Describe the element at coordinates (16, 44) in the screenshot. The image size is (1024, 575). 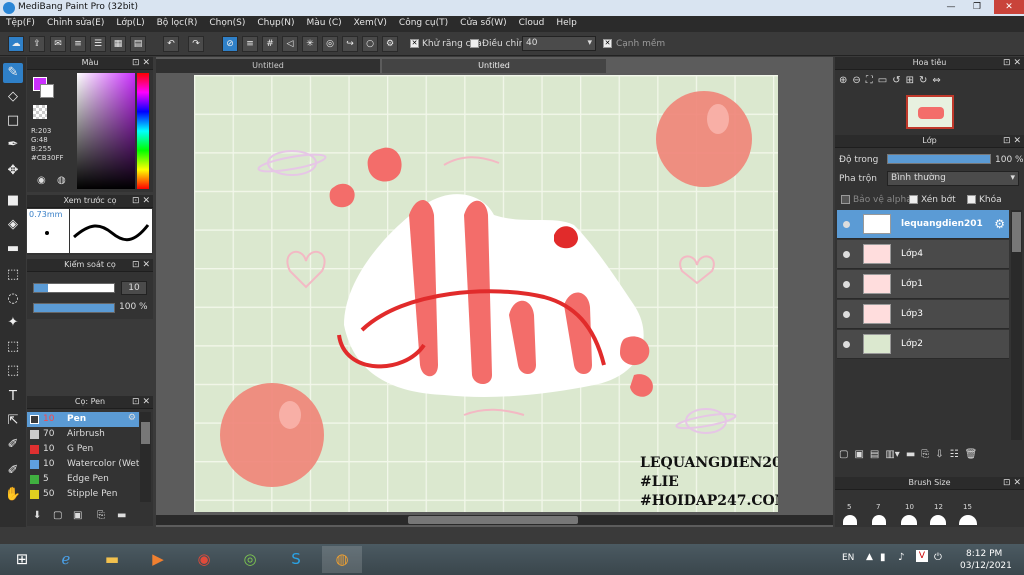
I see `cloud-icon: ☁` at that location.